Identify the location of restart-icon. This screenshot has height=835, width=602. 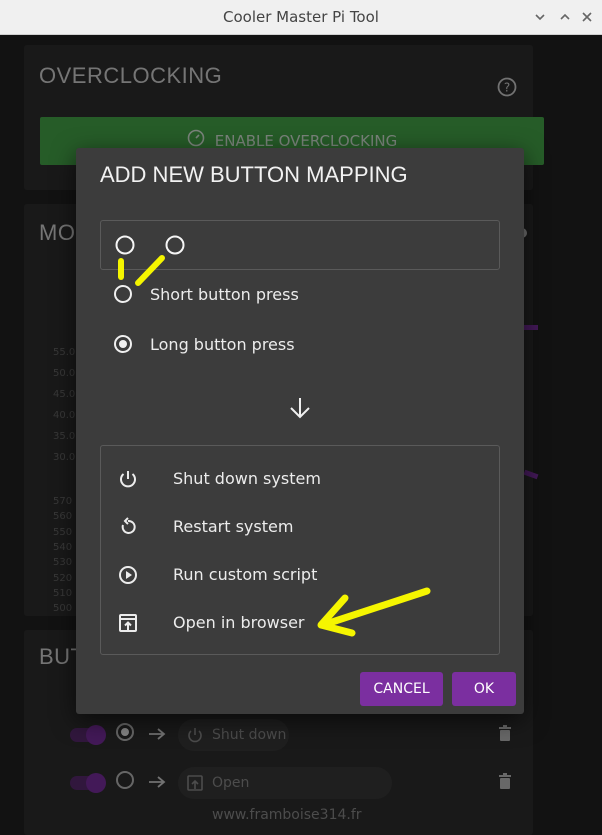
(128, 525).